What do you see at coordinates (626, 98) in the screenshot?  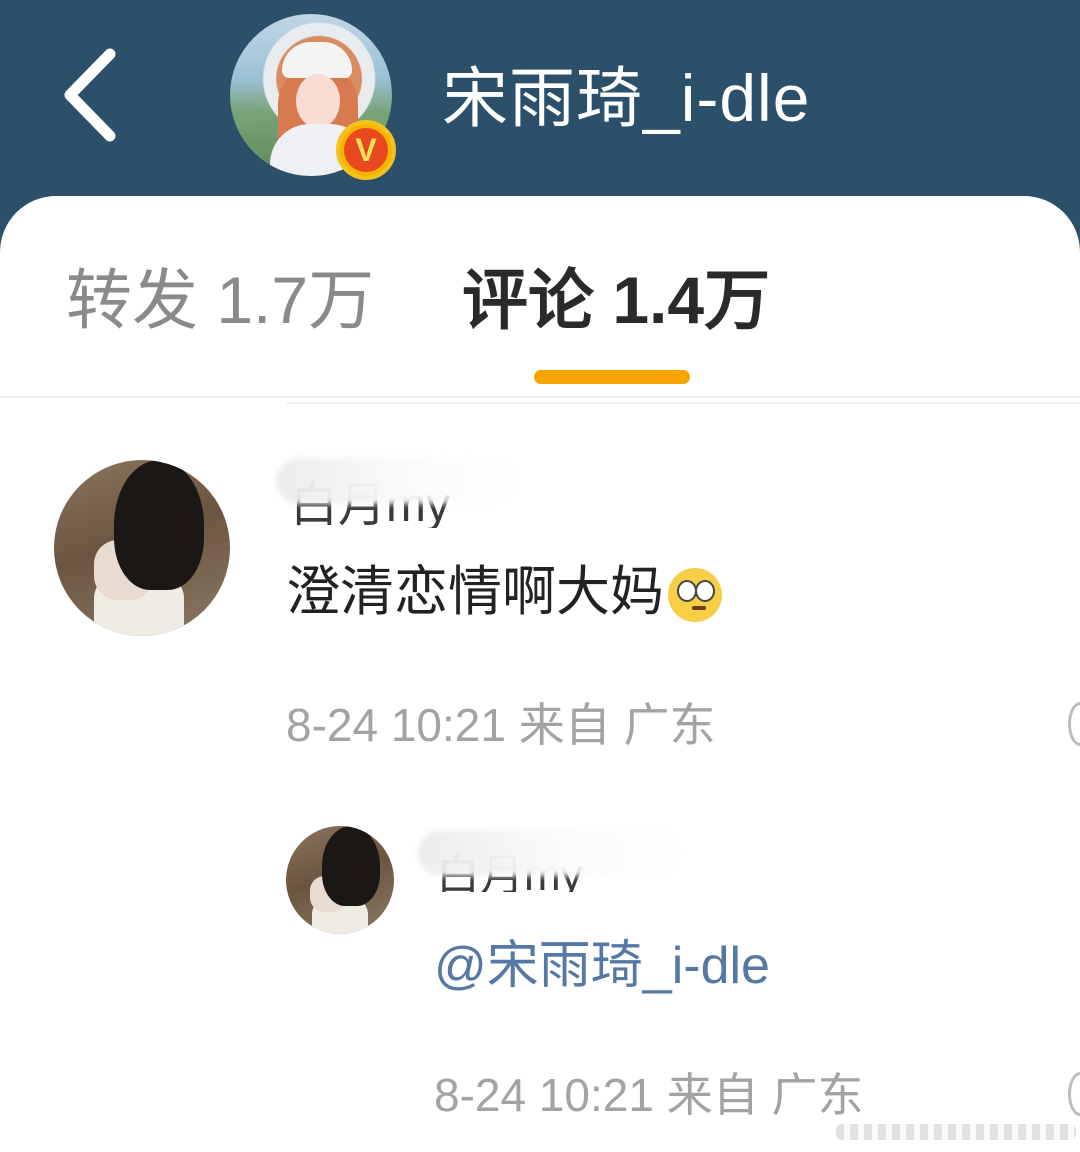 I see `profile-name: 宋雨琦_i-dle` at bounding box center [626, 98].